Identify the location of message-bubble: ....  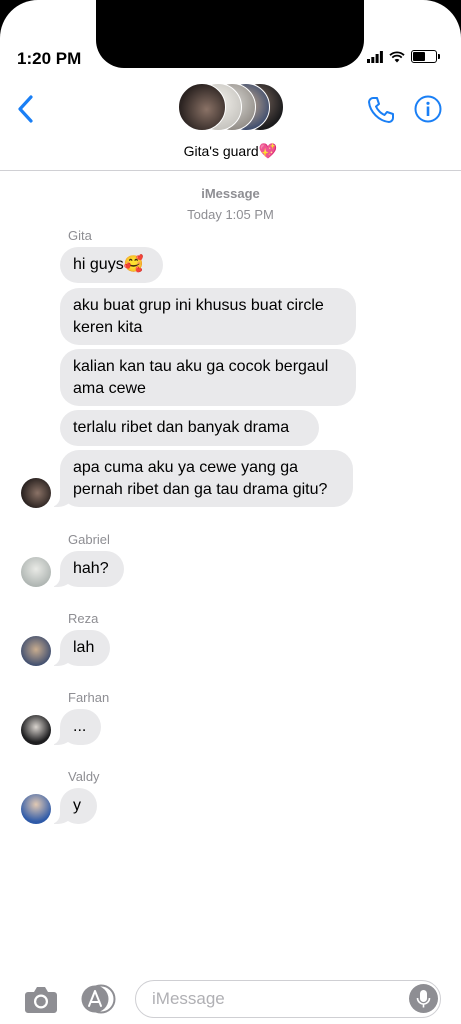
(75, 727).